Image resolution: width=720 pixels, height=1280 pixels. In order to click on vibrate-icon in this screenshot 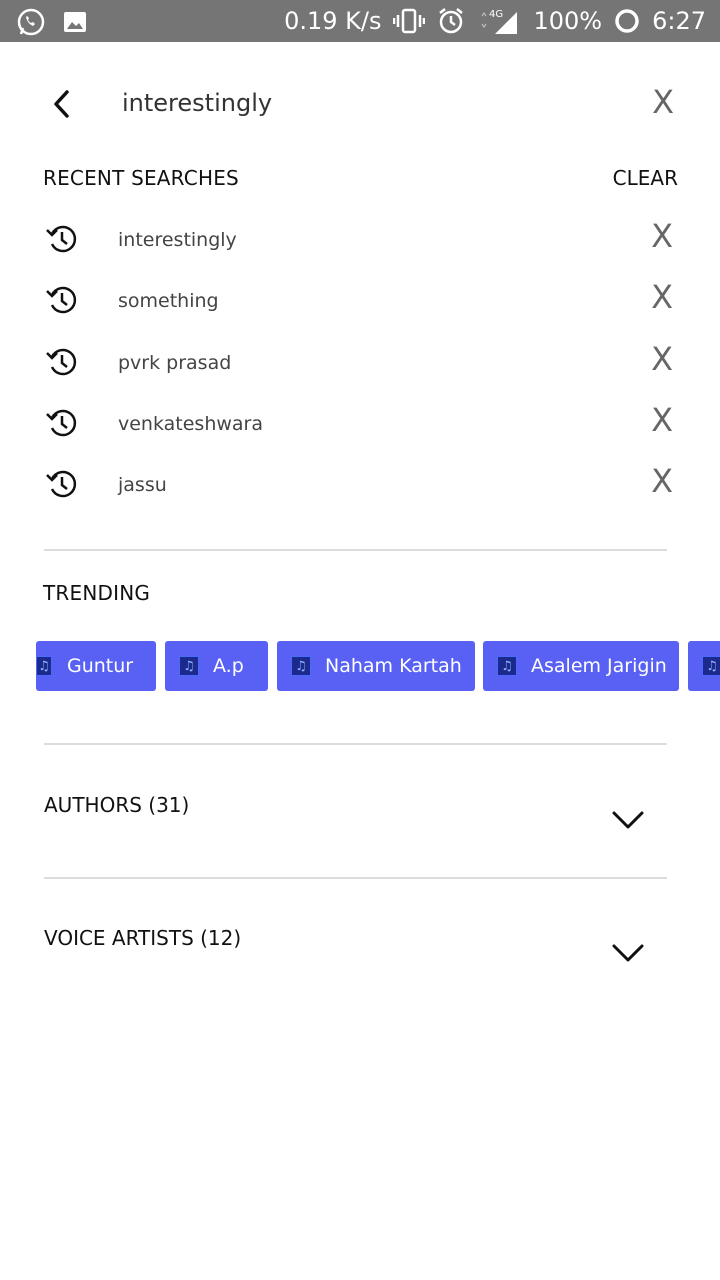, I will do `click(409, 21)`.